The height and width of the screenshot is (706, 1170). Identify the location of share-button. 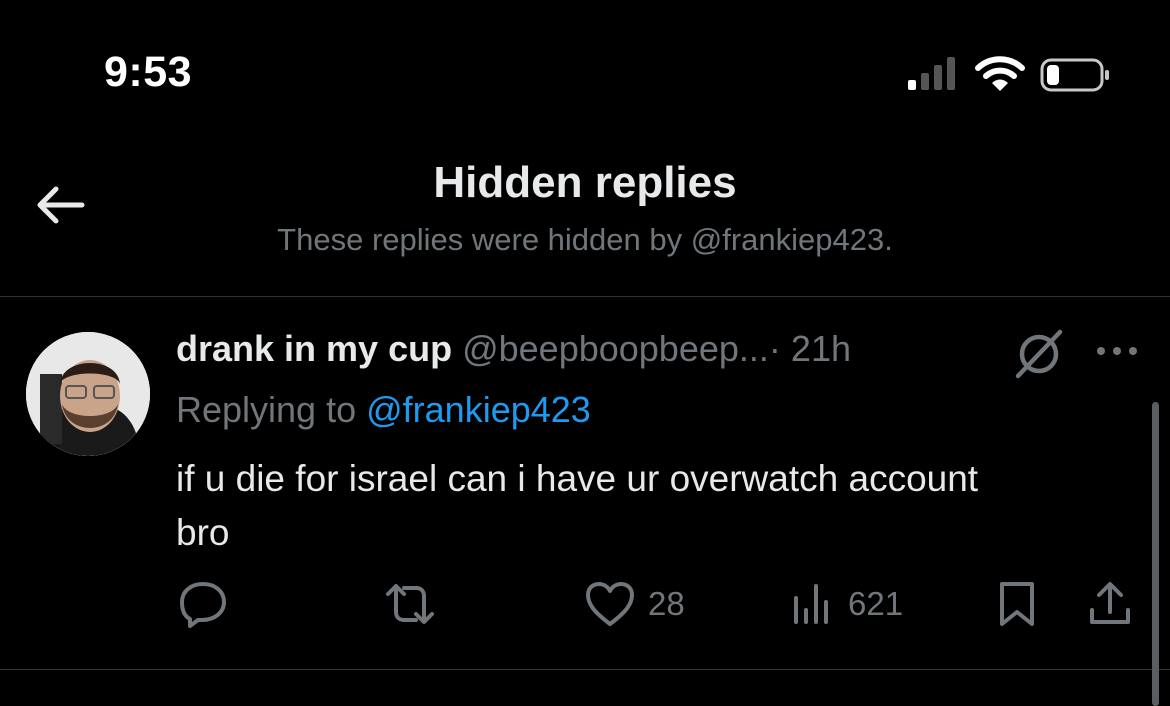
(1110, 604).